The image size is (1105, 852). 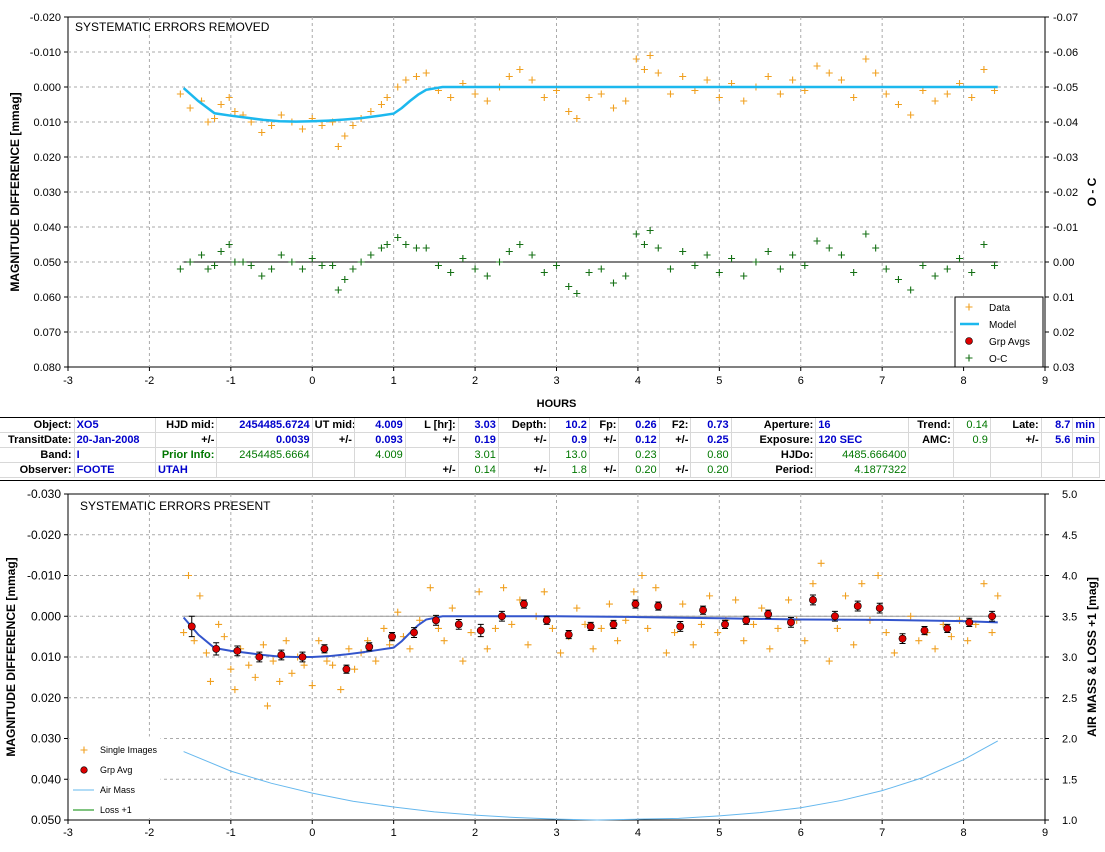 What do you see at coordinates (719, 833) in the screenshot?
I see `x-tick-label: 5` at bounding box center [719, 833].